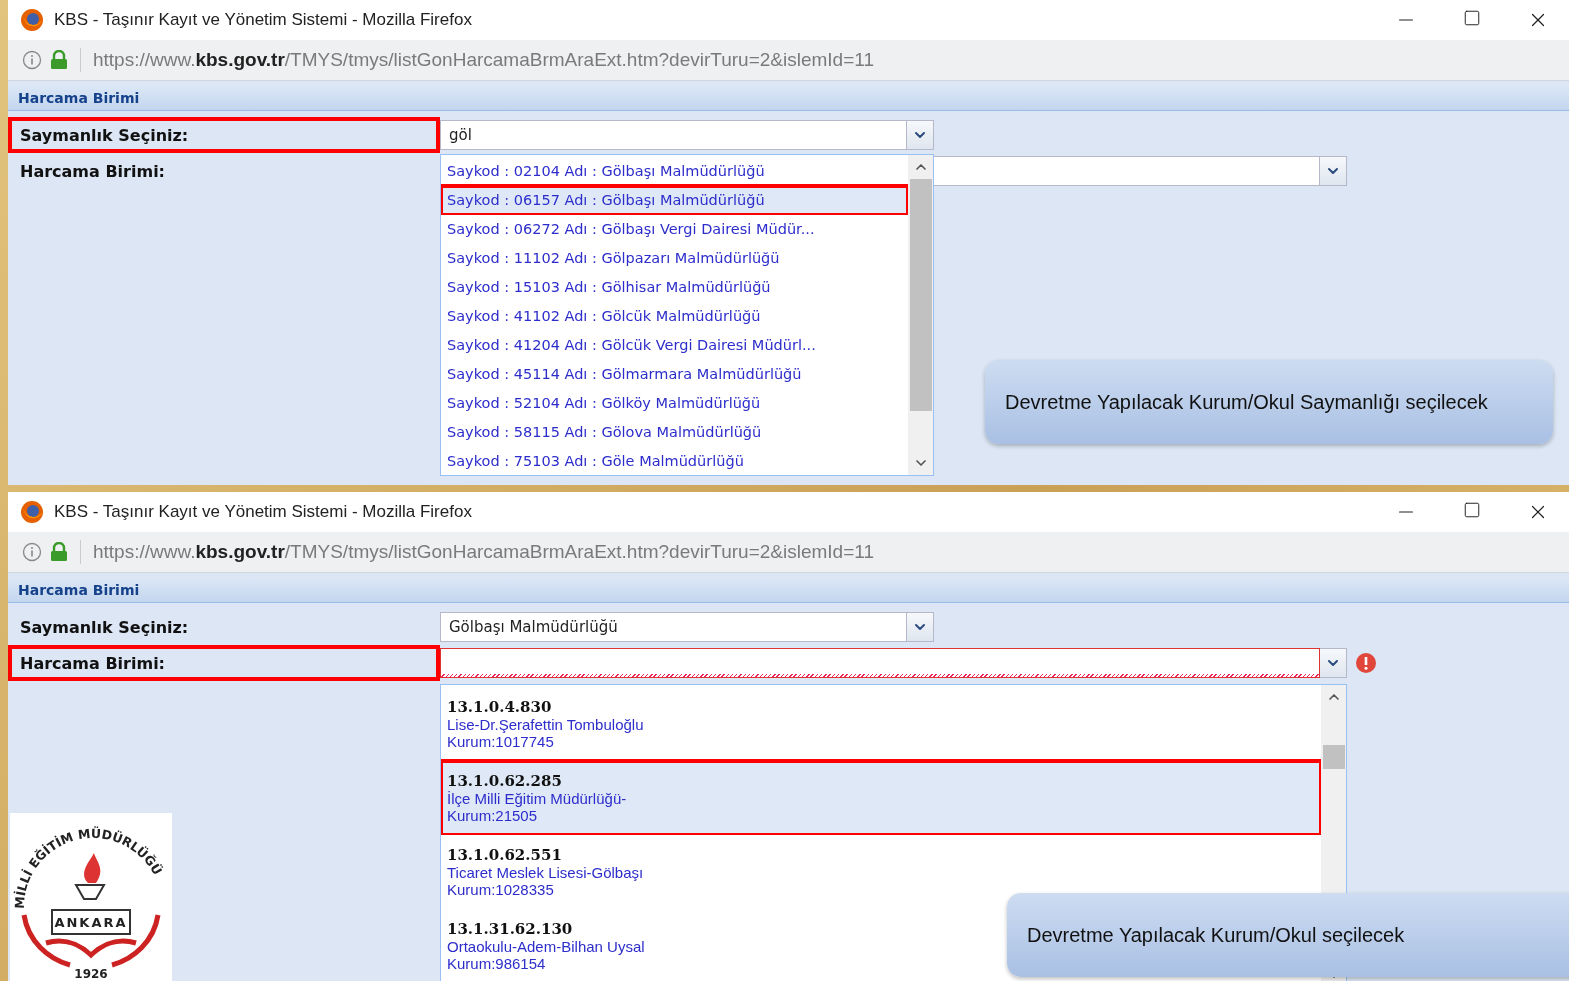 The image size is (1569, 981). Describe the element at coordinates (546, 946) in the screenshot. I see `unit-name: Ortaokulu-Adem-Bilhan Uysal` at that location.